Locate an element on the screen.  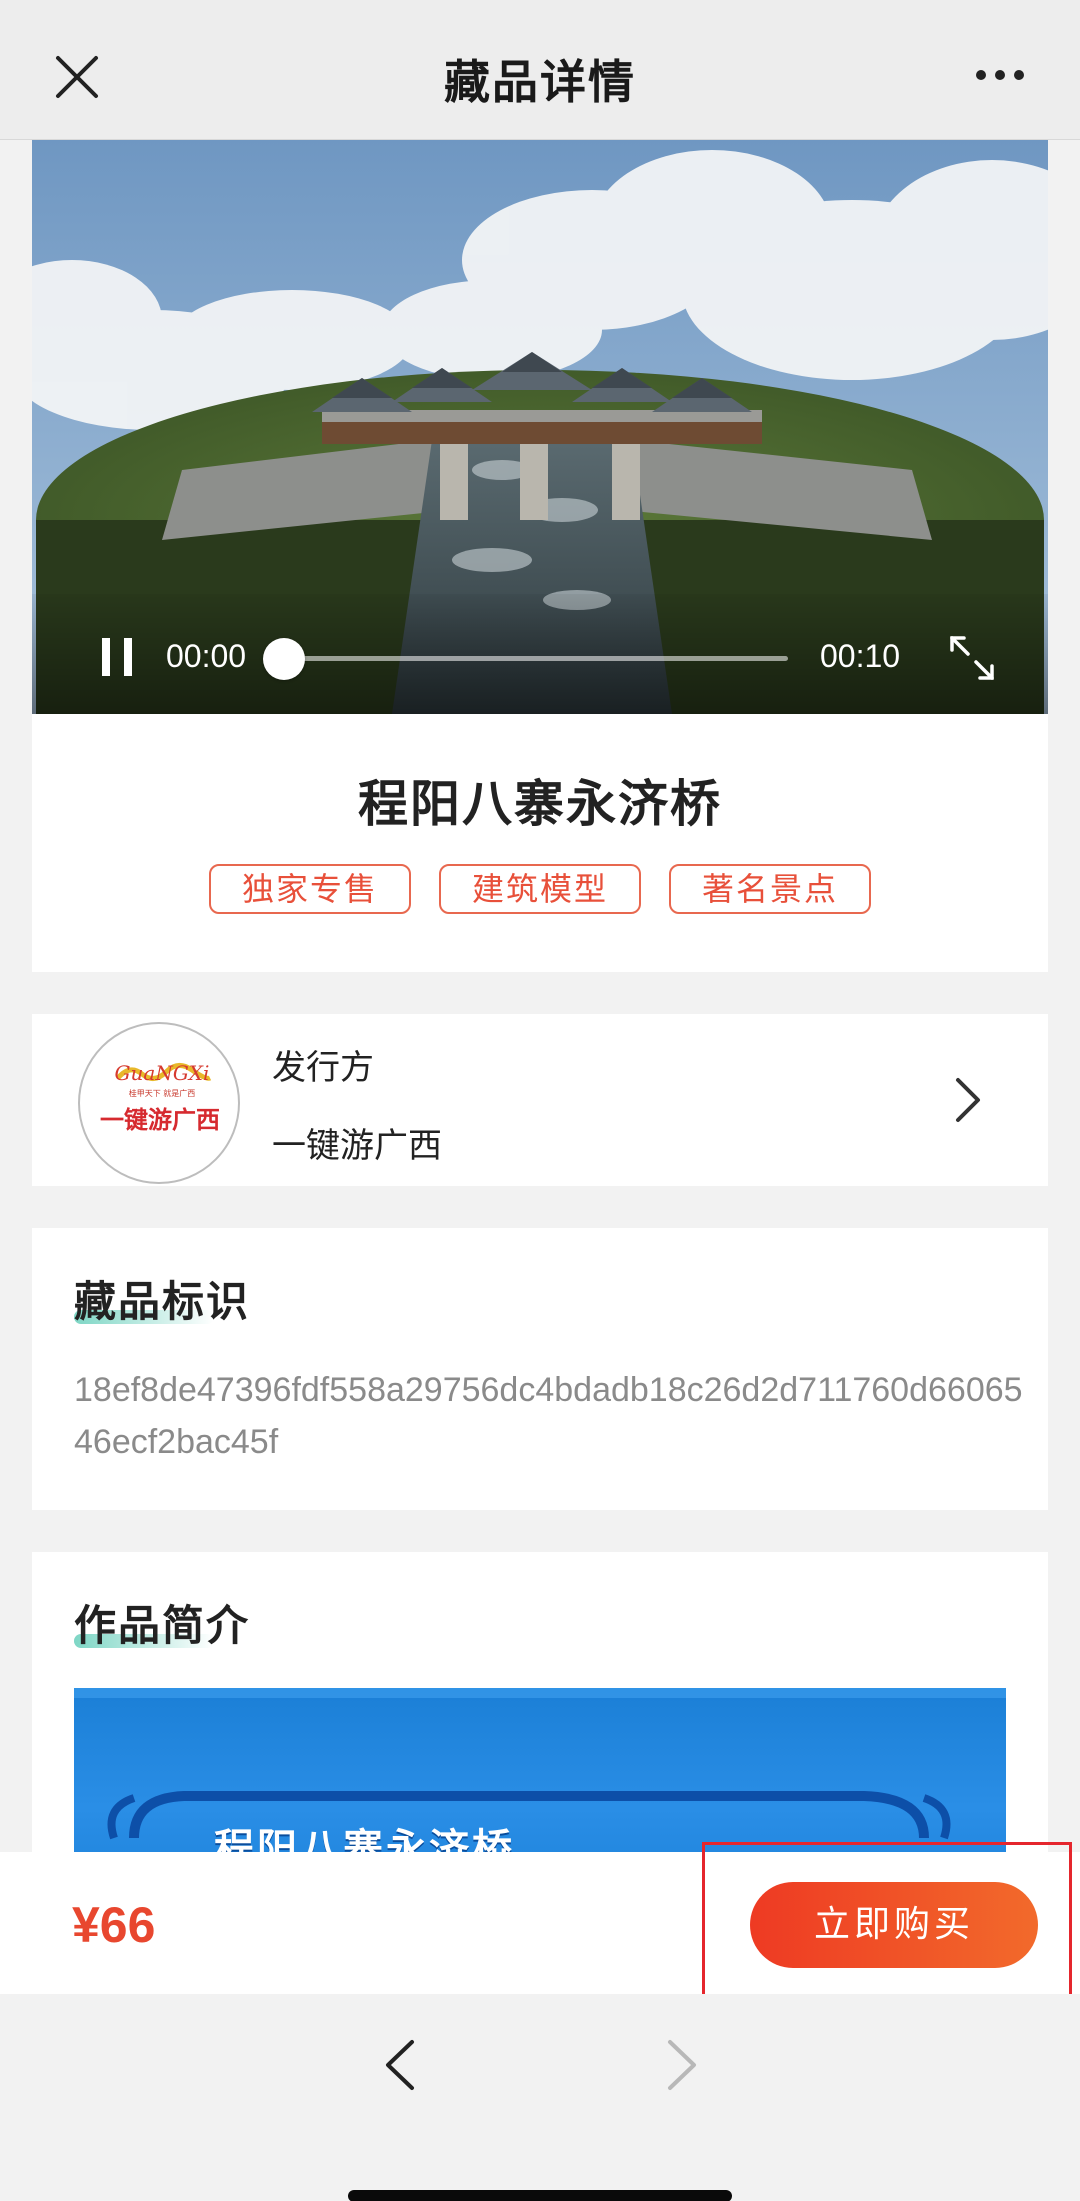
product-summary-card: 程阳八寨永济桥 独家专售 建筑模型 著名景点 is located at coordinates (540, 843).